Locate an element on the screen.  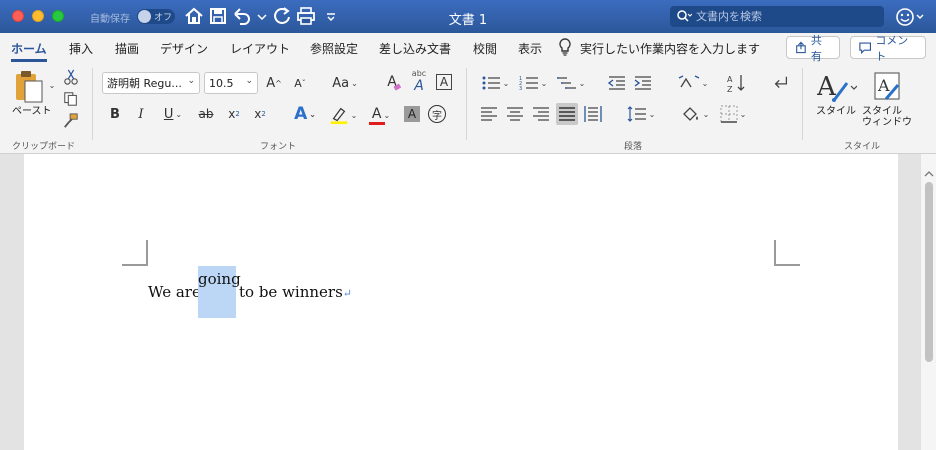
tab-review: 校閲 is located at coordinates (485, 48).